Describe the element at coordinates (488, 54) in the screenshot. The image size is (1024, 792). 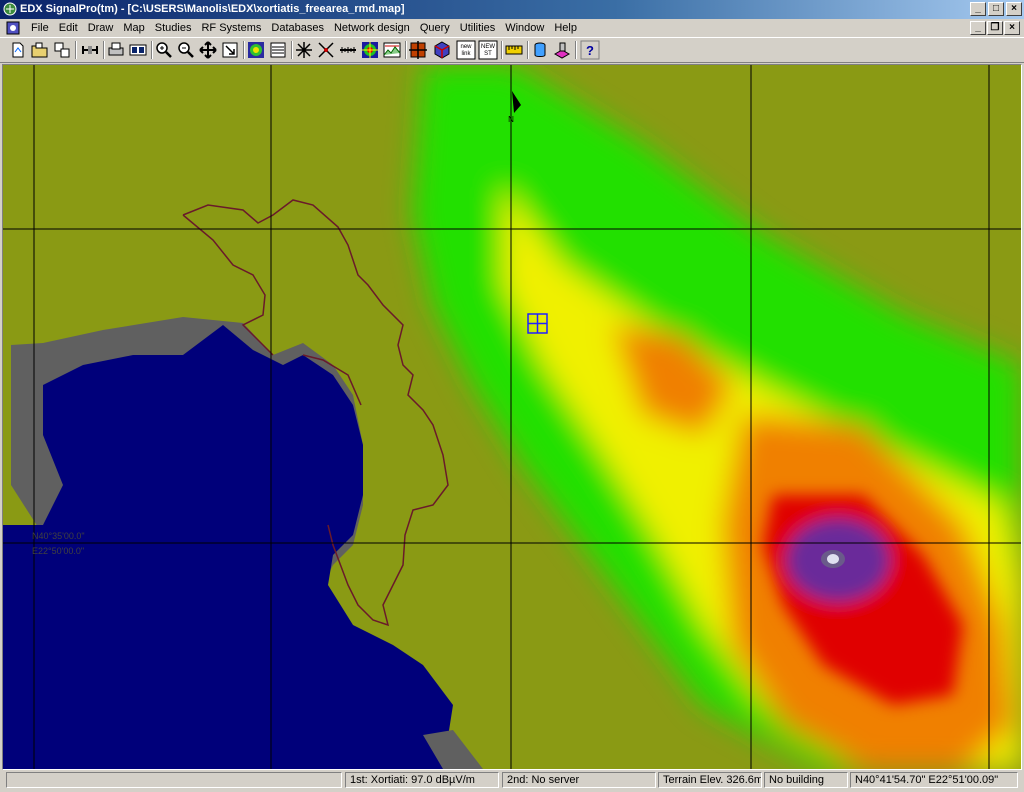
I see `svg-text: ST` at that location.